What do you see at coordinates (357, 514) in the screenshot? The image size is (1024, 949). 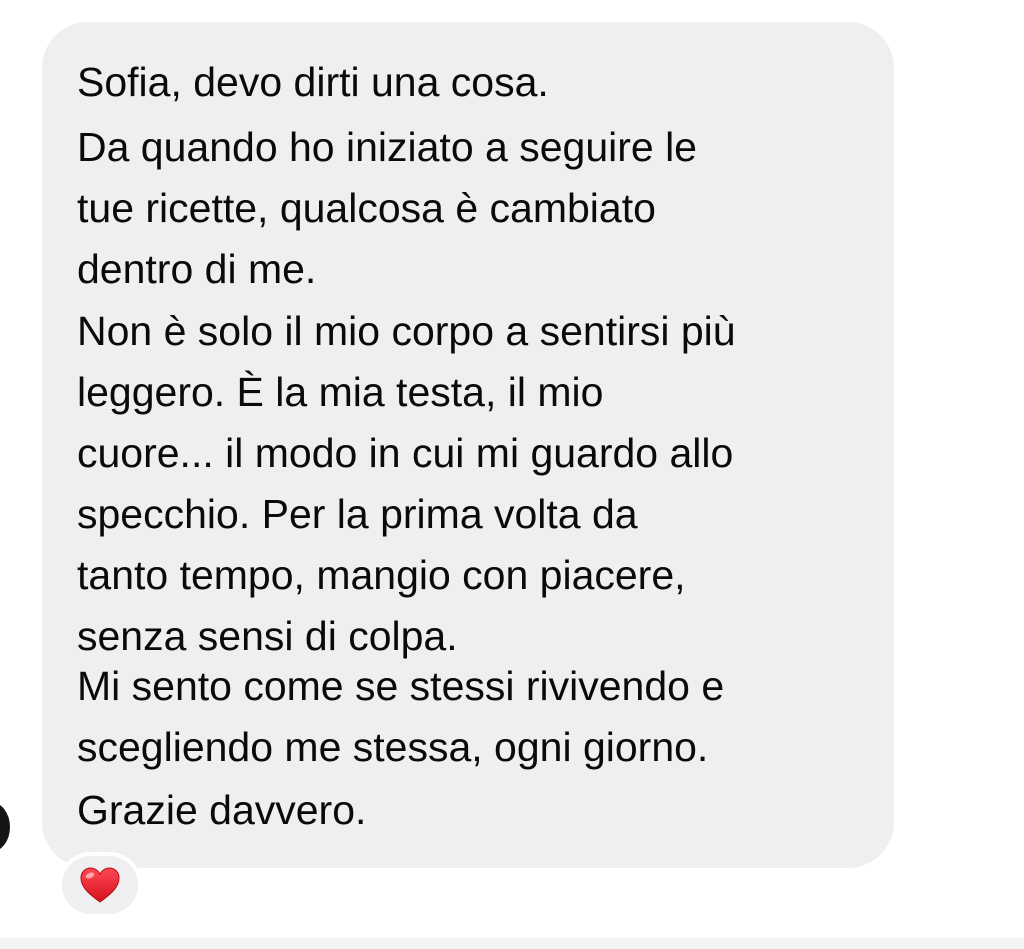 I see `message-line: specchio. Per la prima volta da` at bounding box center [357, 514].